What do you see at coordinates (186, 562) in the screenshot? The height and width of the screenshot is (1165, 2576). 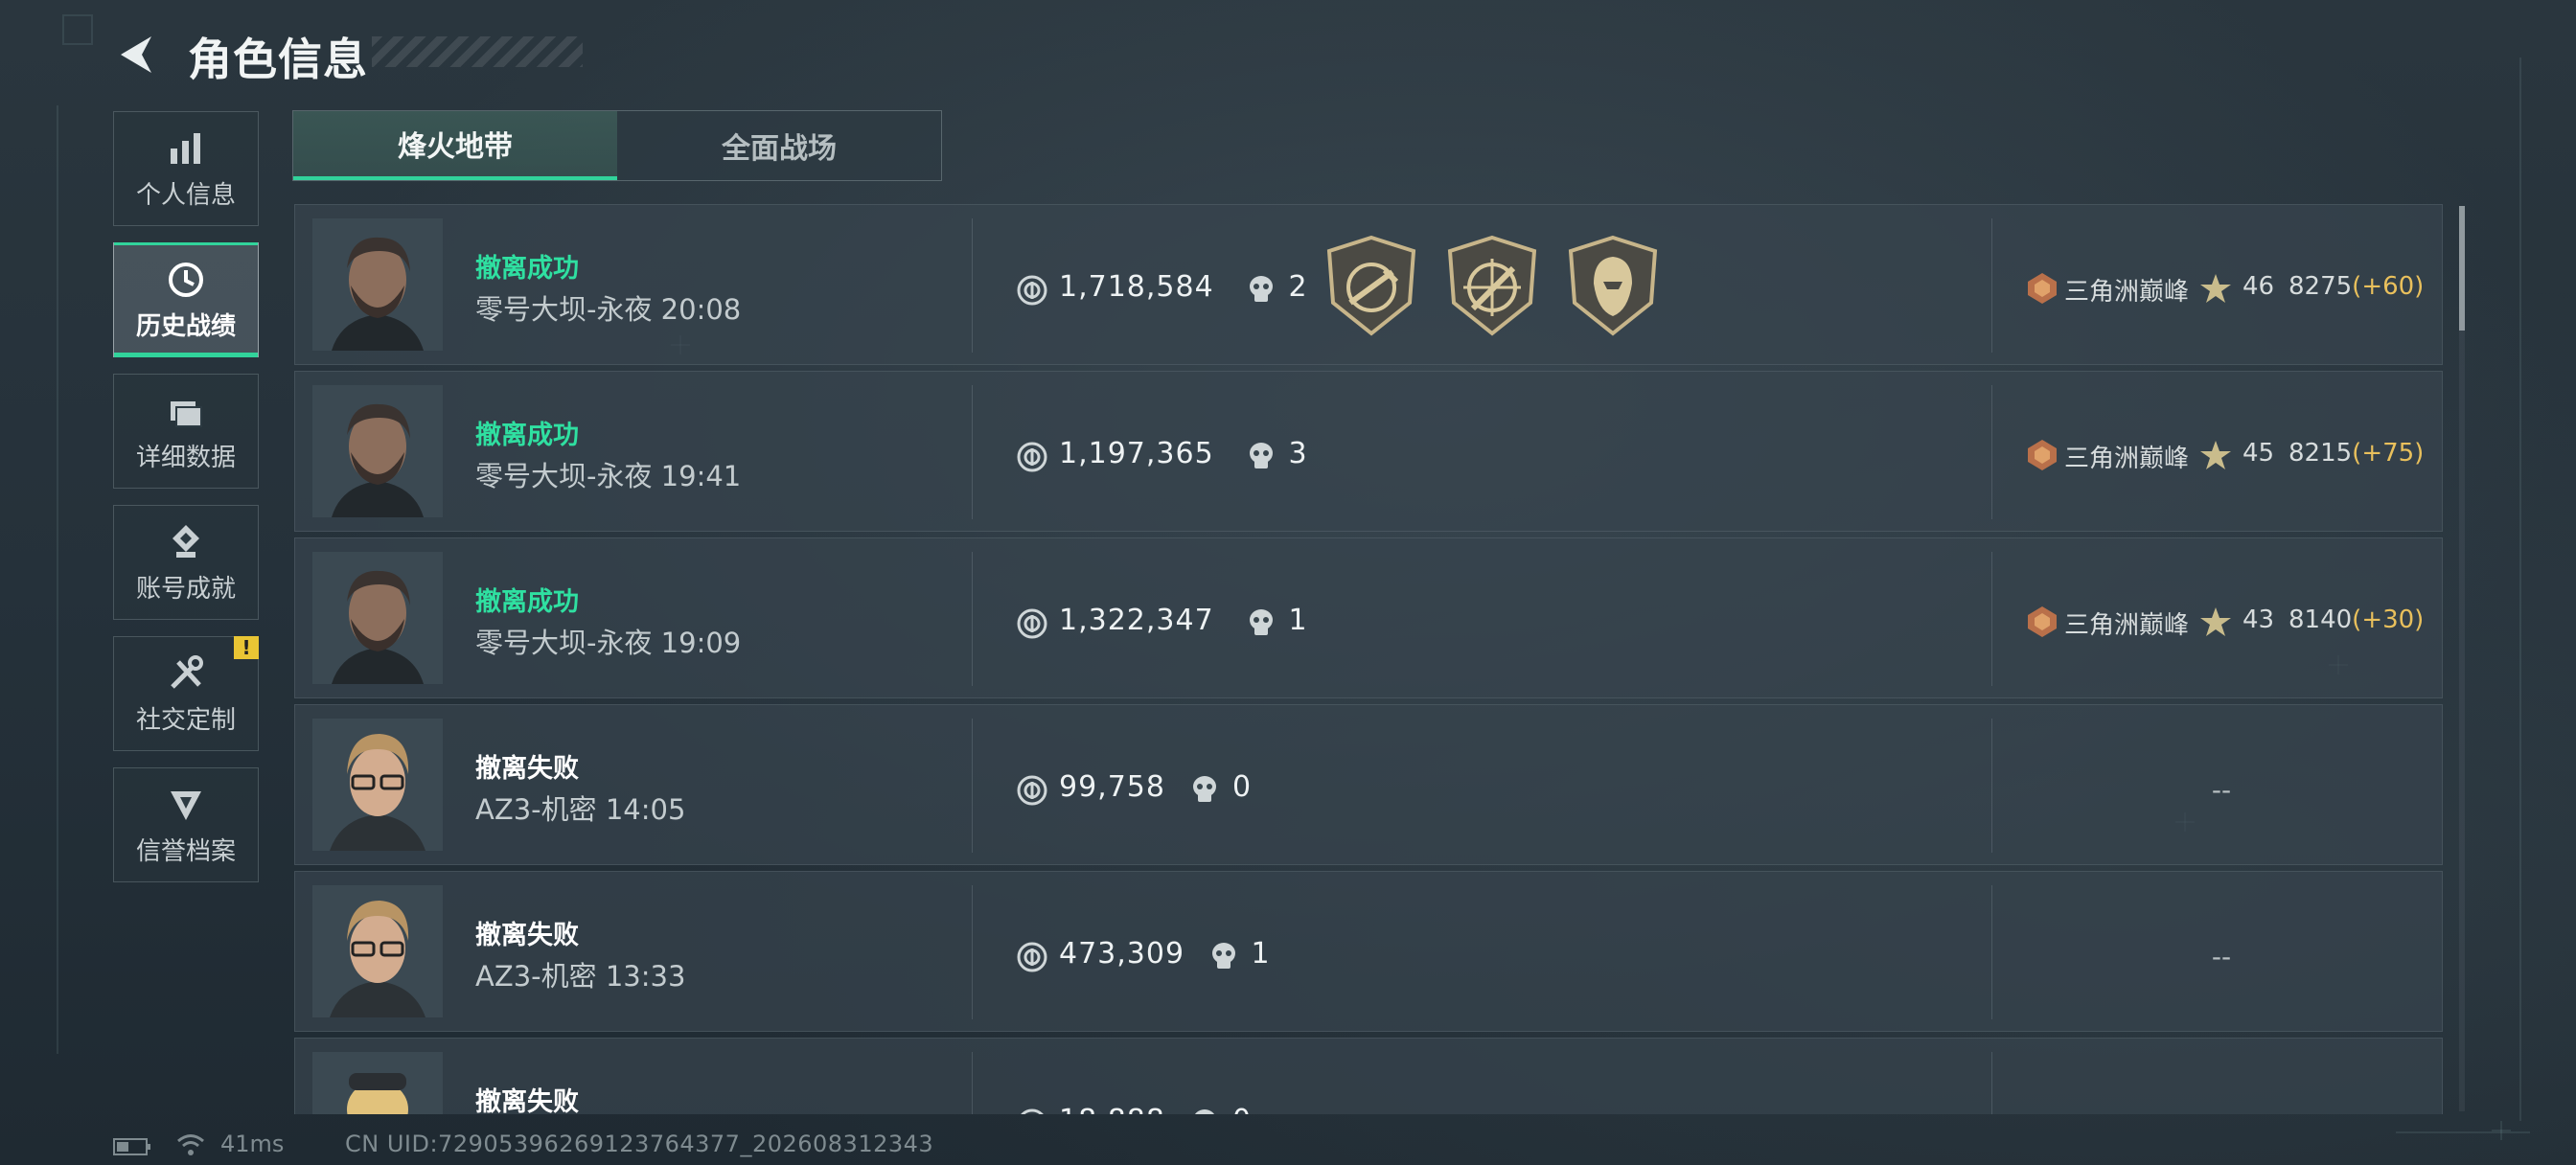 I see `nav-item-achievements: 账号成就` at bounding box center [186, 562].